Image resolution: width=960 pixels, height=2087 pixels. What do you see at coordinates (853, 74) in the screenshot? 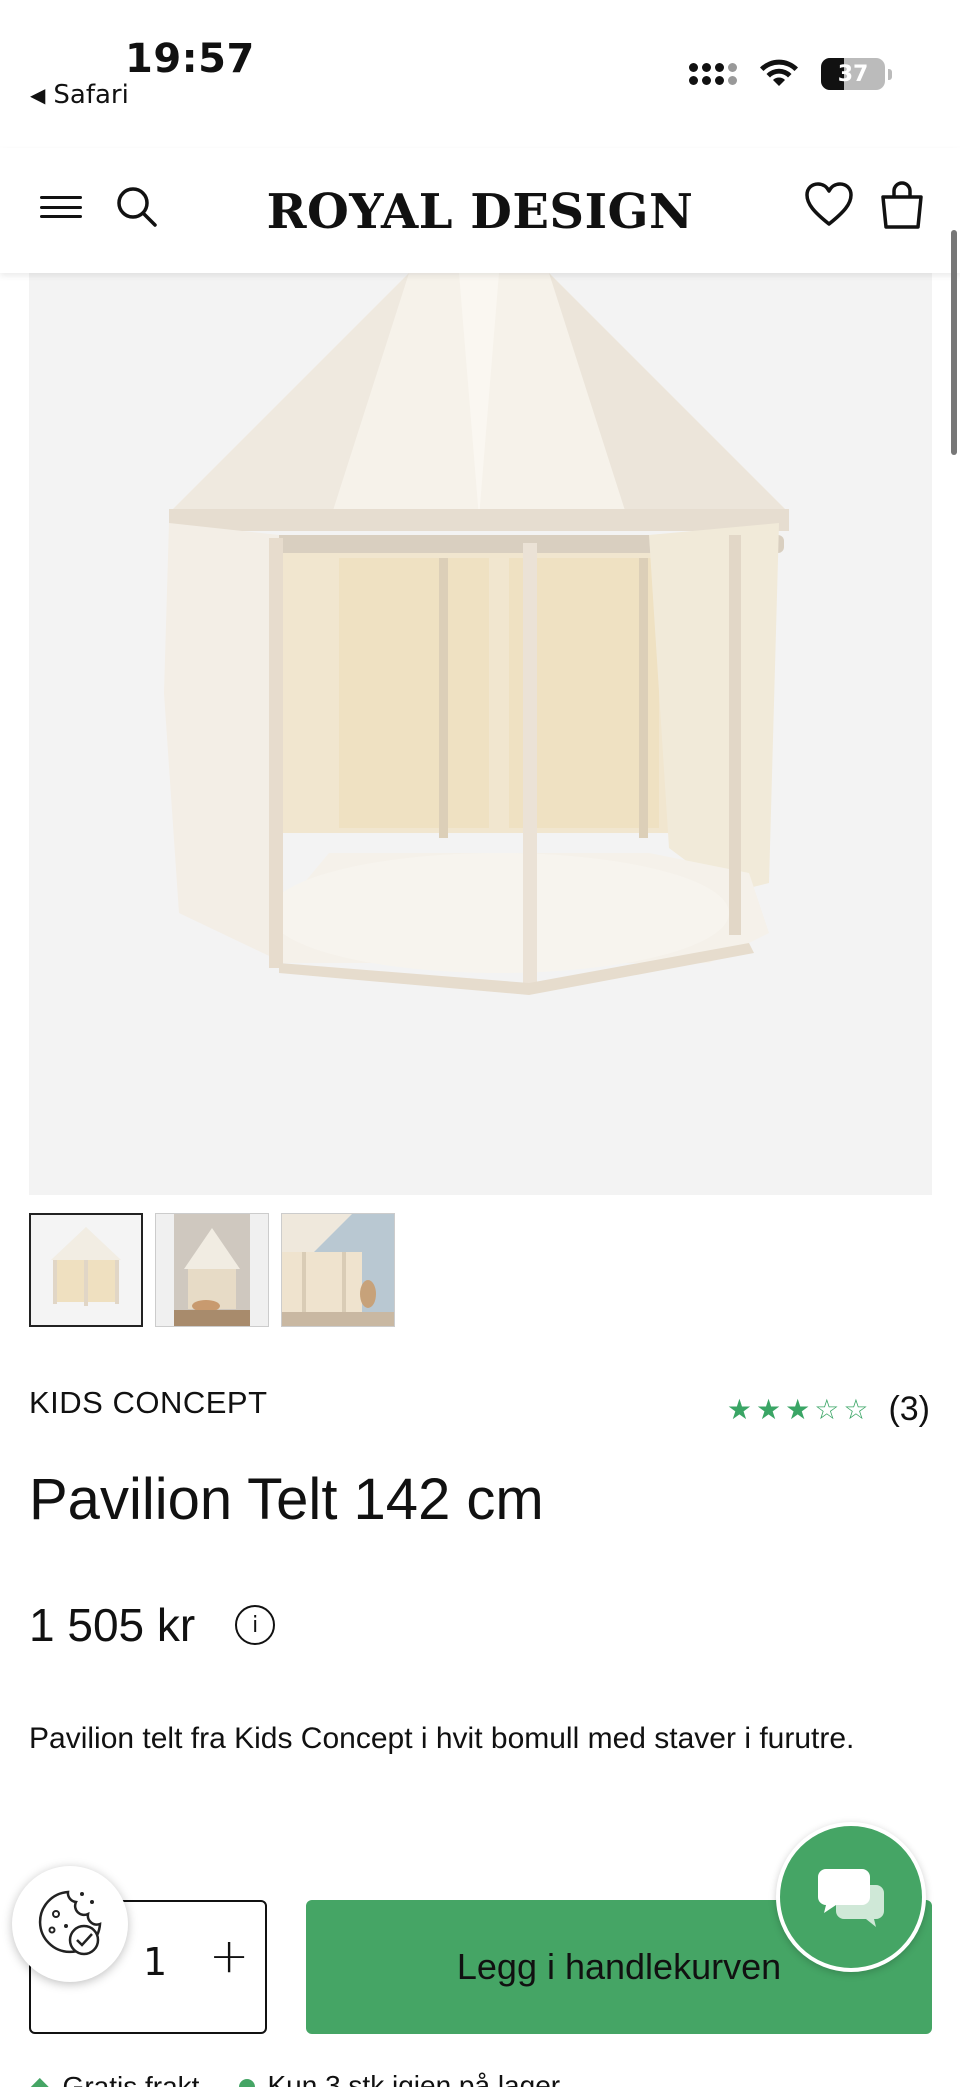
I see `battery-level: 37` at bounding box center [853, 74].